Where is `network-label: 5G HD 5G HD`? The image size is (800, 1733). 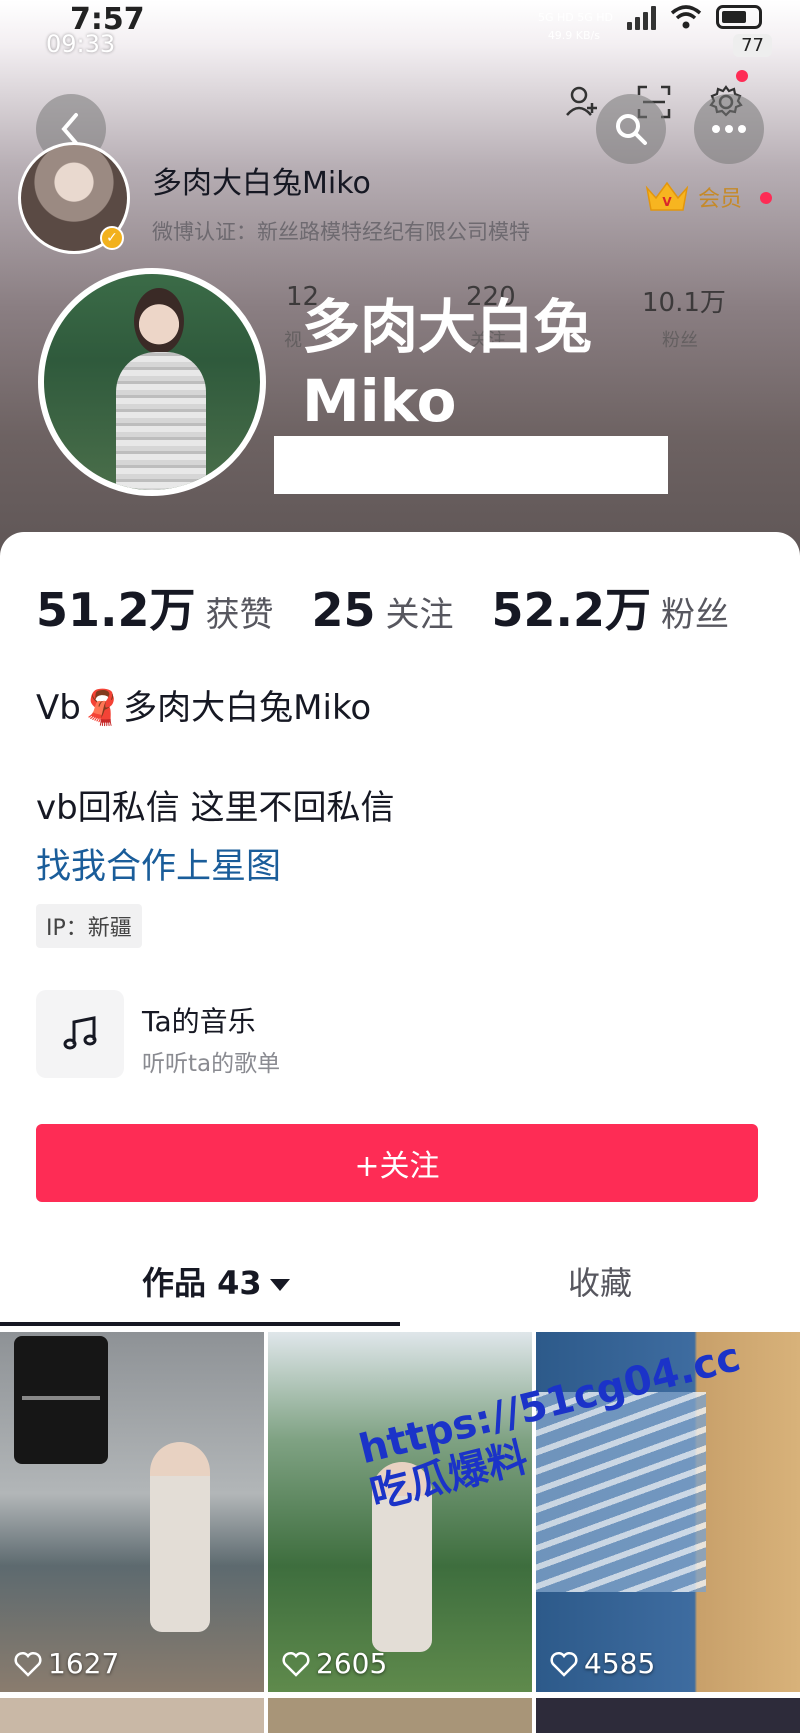 network-label: 5G HD 5G HD is located at coordinates (575, 17).